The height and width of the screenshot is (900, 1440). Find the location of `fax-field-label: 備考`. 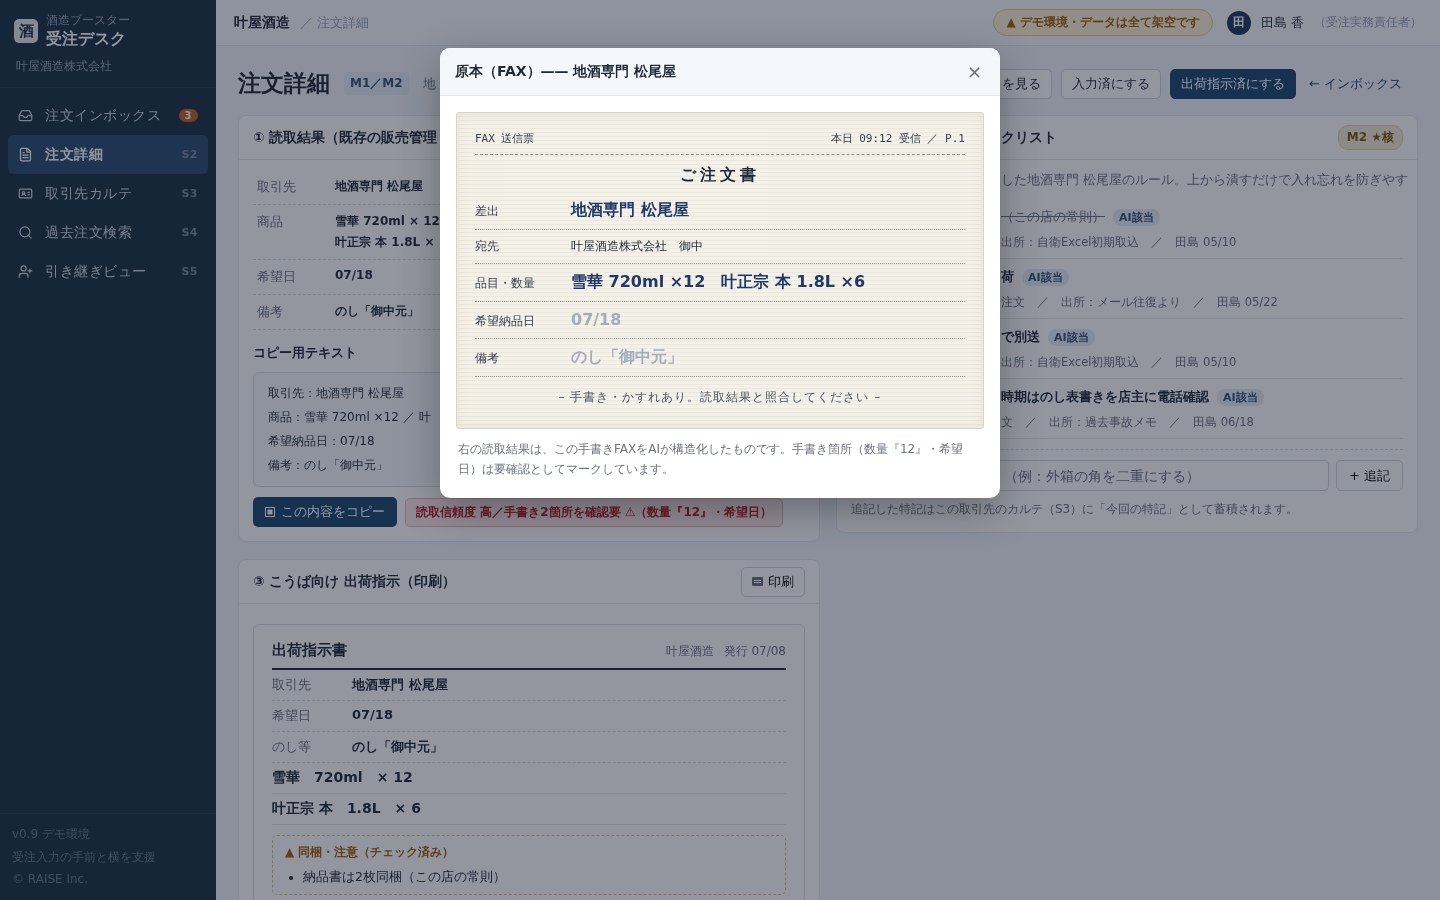

fax-field-label: 備考 is located at coordinates (487, 358).